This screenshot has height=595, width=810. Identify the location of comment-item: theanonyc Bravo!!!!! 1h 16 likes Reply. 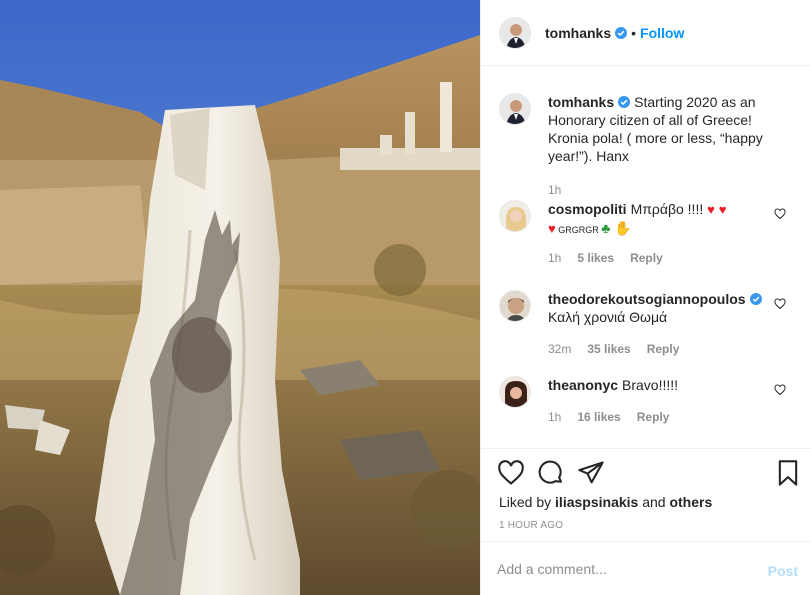
(646, 401).